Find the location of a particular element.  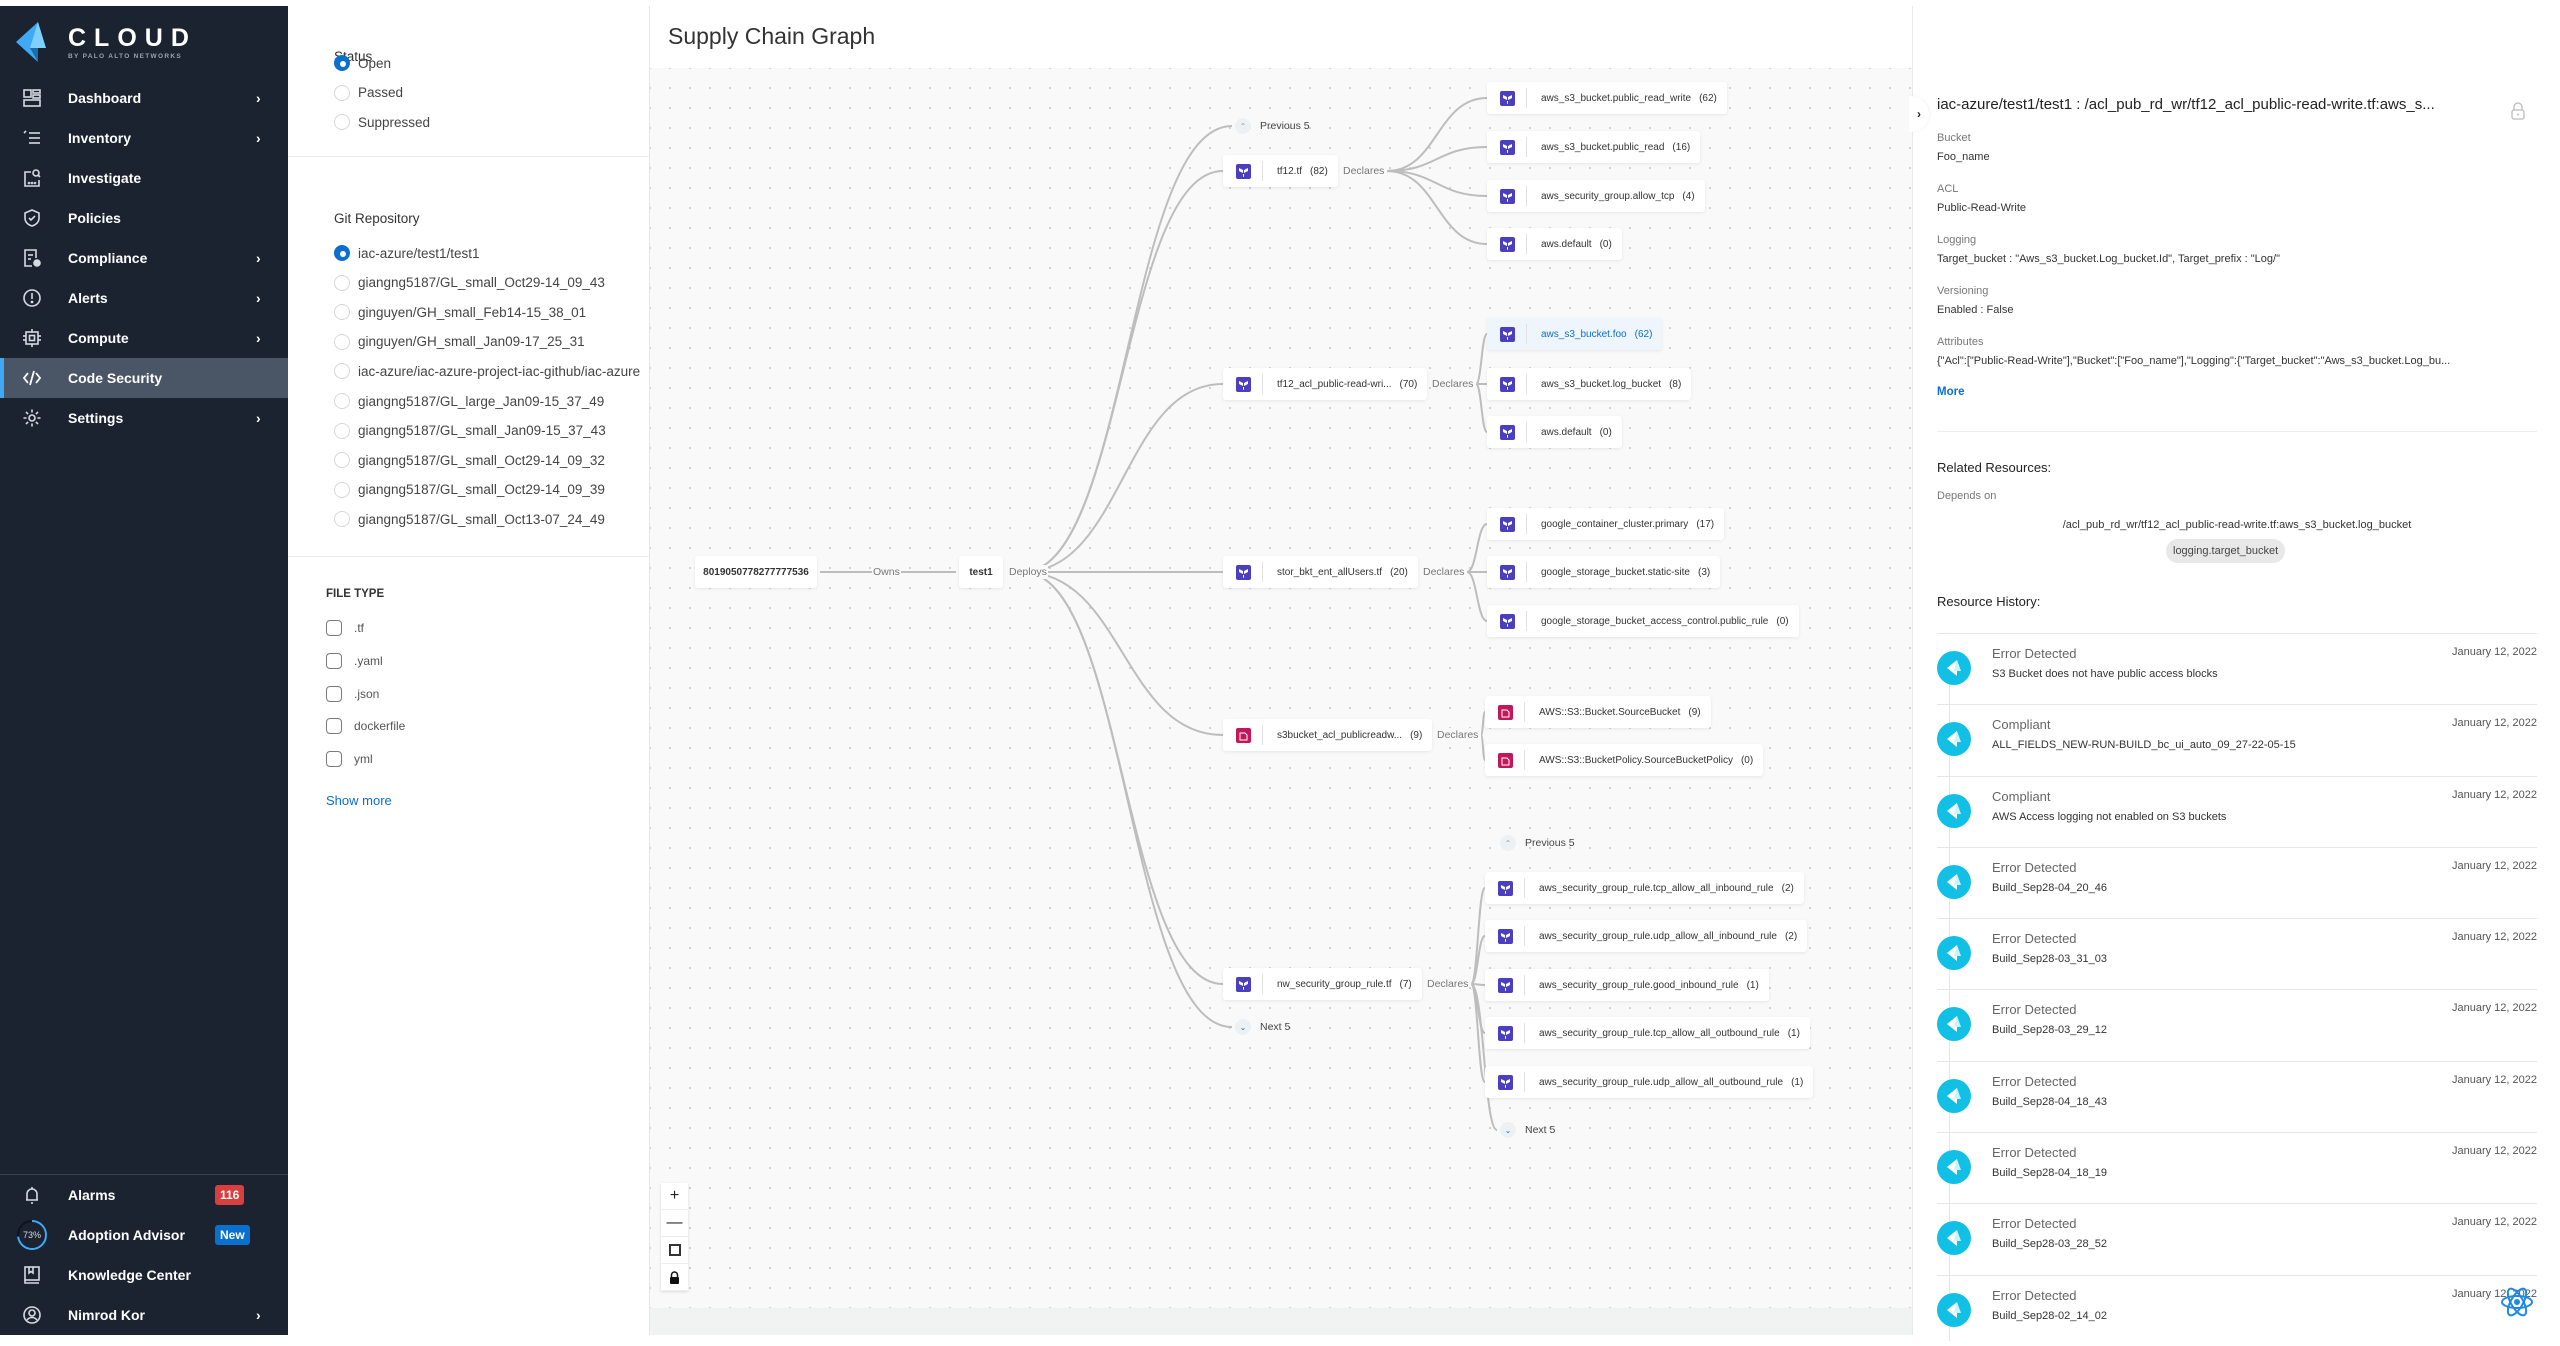

git-repository-option: giangng5187/GL_small_Jan09-15_37_43 is located at coordinates (470, 431).